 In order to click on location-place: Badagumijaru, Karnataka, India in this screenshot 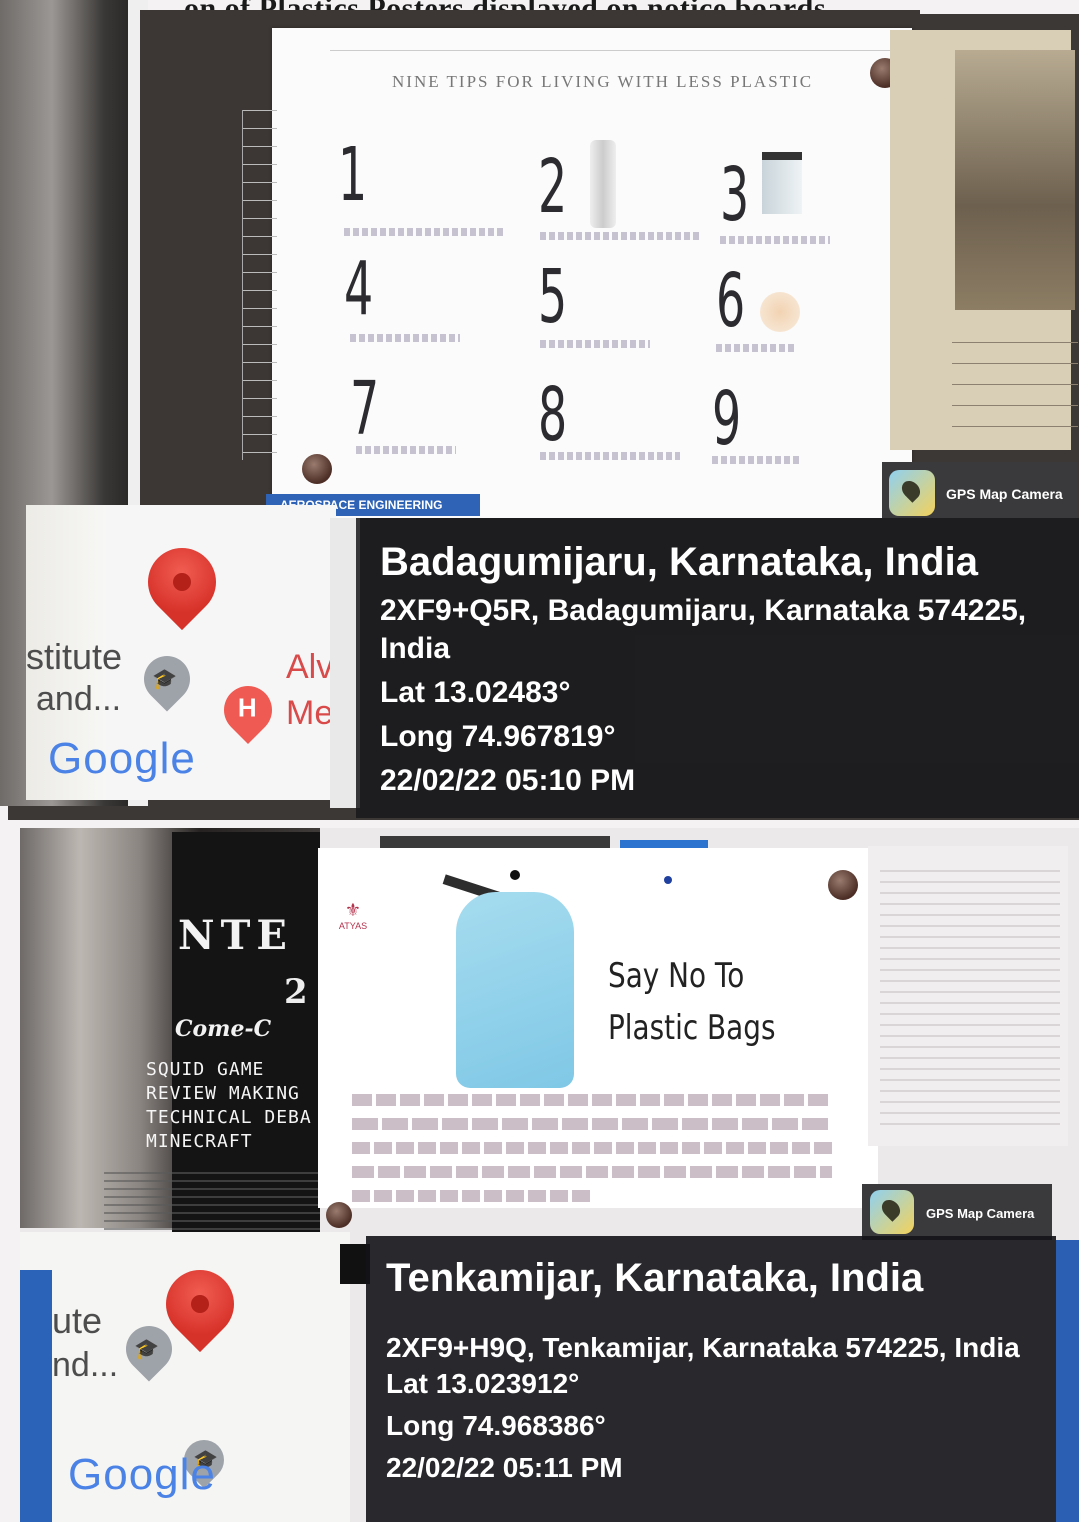, I will do `click(679, 562)`.